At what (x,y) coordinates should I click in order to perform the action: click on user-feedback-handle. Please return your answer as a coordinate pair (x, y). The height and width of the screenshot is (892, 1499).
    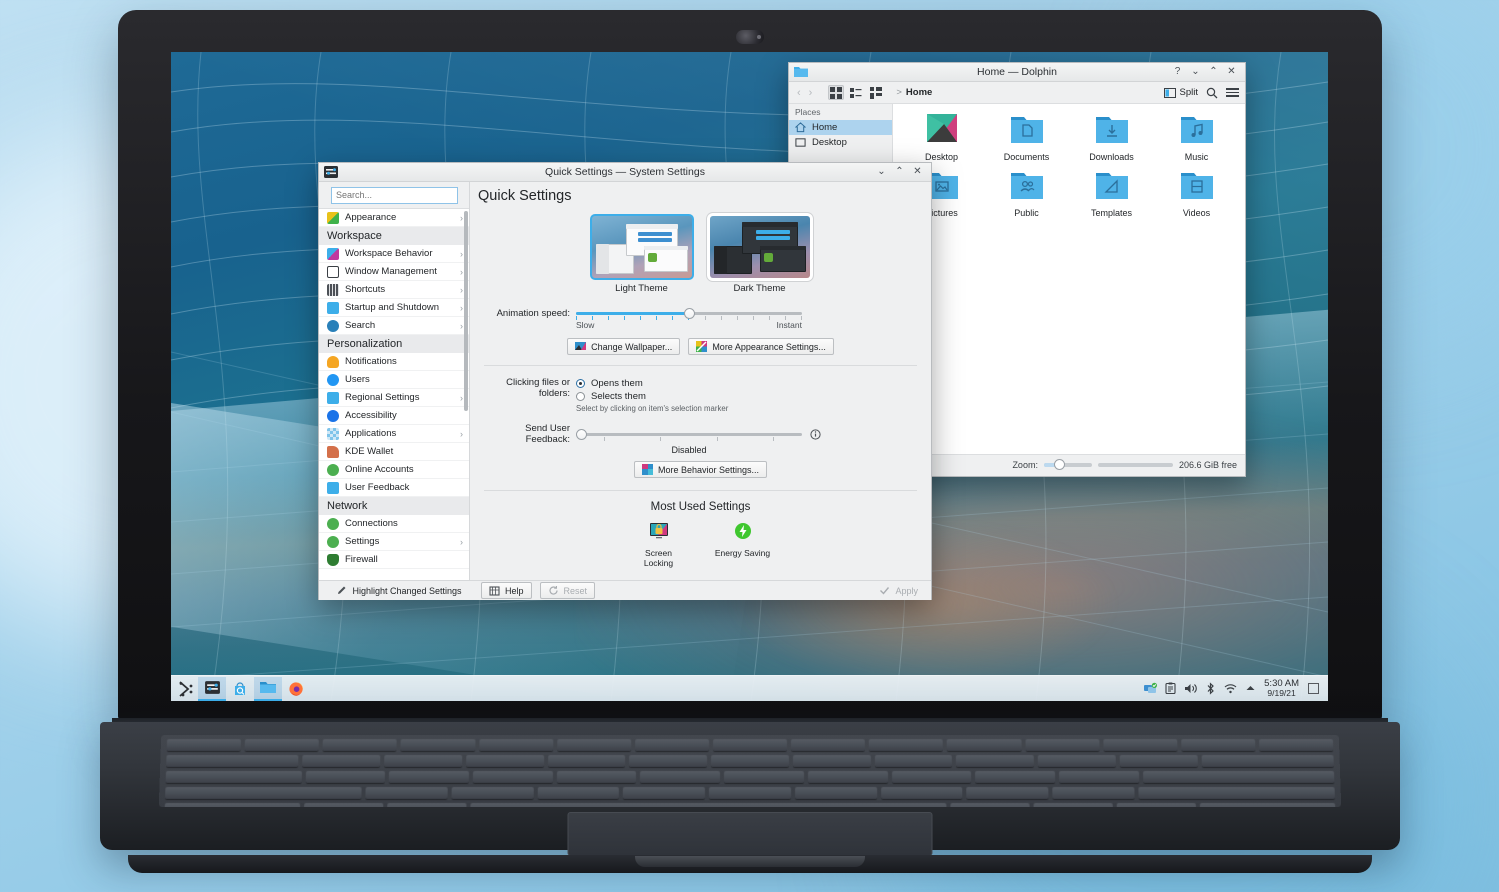
    Looking at the image, I should click on (581, 434).